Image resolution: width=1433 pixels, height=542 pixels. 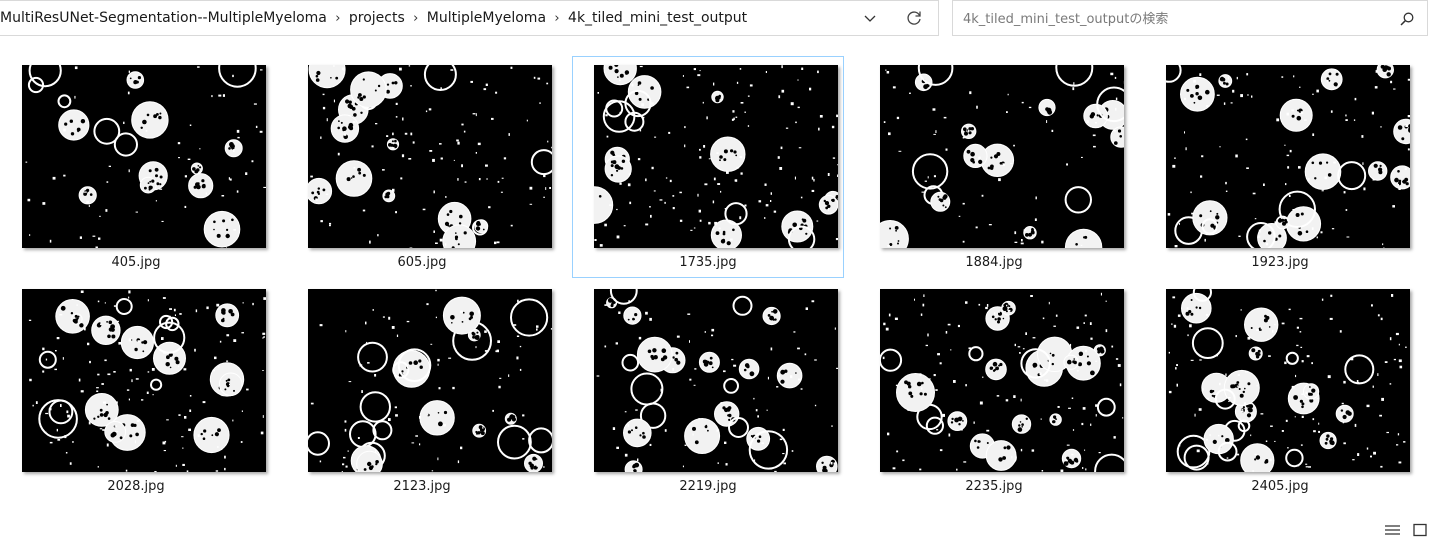 What do you see at coordinates (1407, 19) in the screenshot?
I see `search-icon` at bounding box center [1407, 19].